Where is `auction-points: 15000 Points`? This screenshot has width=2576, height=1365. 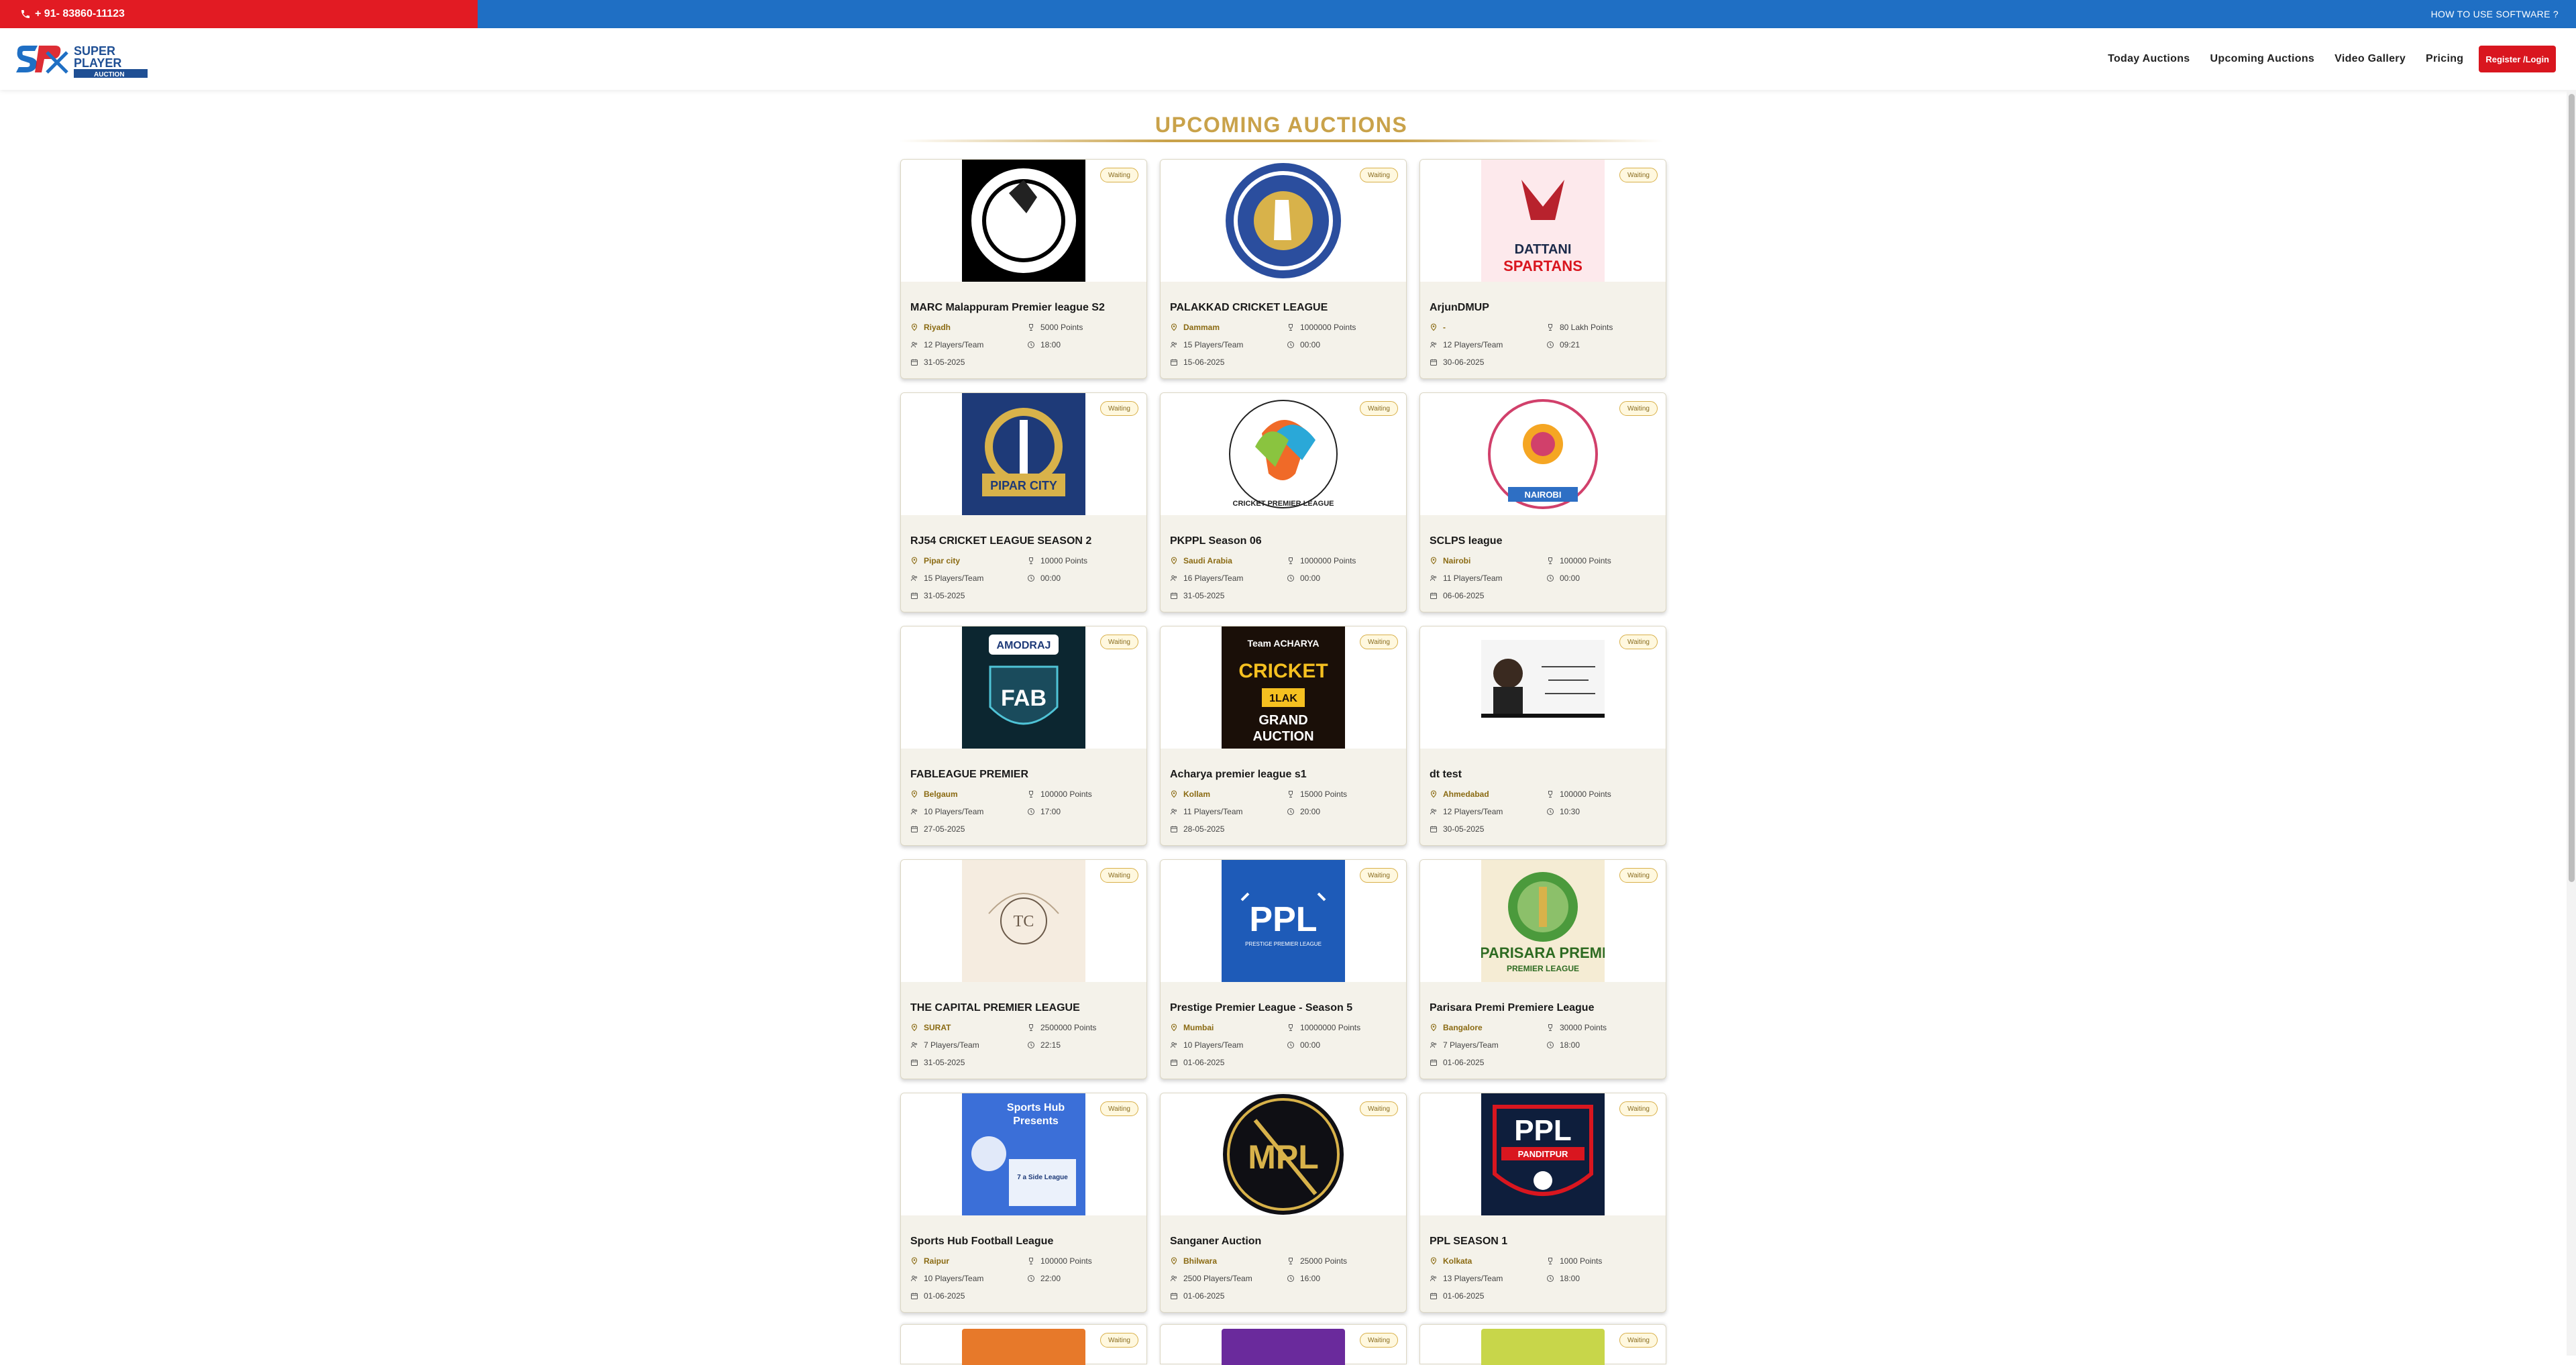 auction-points: 15000 Points is located at coordinates (1317, 794).